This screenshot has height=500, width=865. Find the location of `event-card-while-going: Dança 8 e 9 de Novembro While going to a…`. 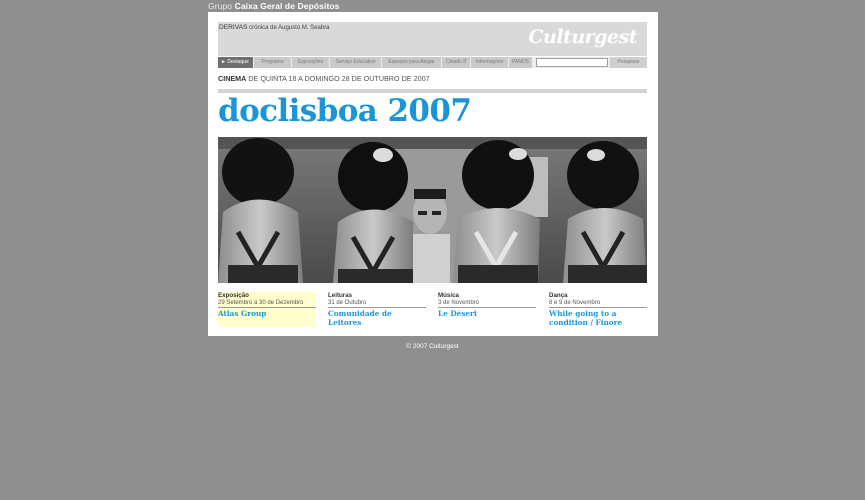

event-card-while-going: Dança 8 e 9 de Novembro While going to a… is located at coordinates (598, 309).